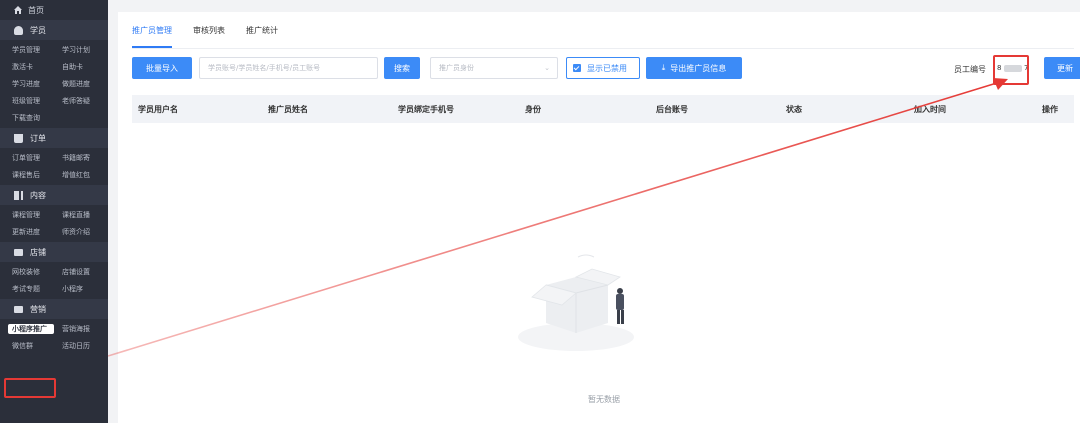 The height and width of the screenshot is (423, 1080). I want to click on update-button: 更新, so click(1062, 68).